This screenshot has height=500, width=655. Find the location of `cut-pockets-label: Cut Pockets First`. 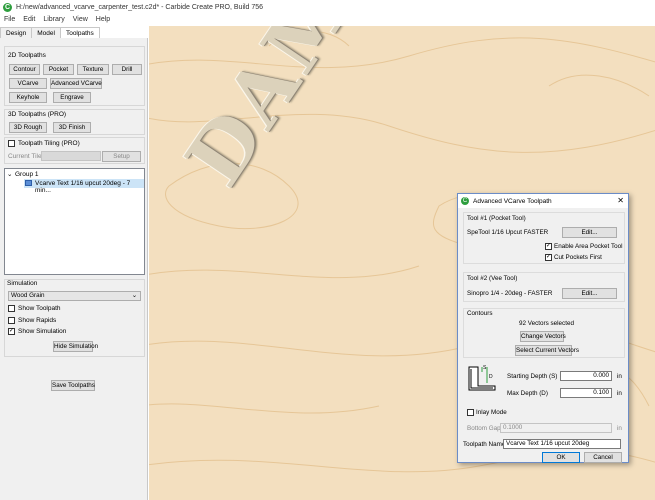

cut-pockets-label: Cut Pockets First is located at coordinates (578, 257).